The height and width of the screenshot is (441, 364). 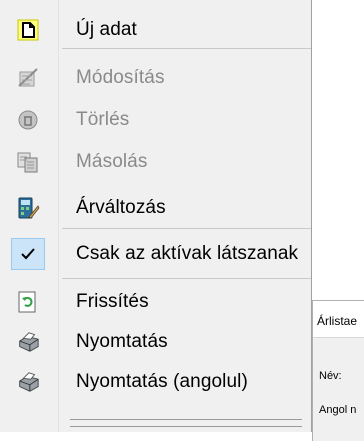 What do you see at coordinates (28, 254) in the screenshot?
I see `check-icon` at bounding box center [28, 254].